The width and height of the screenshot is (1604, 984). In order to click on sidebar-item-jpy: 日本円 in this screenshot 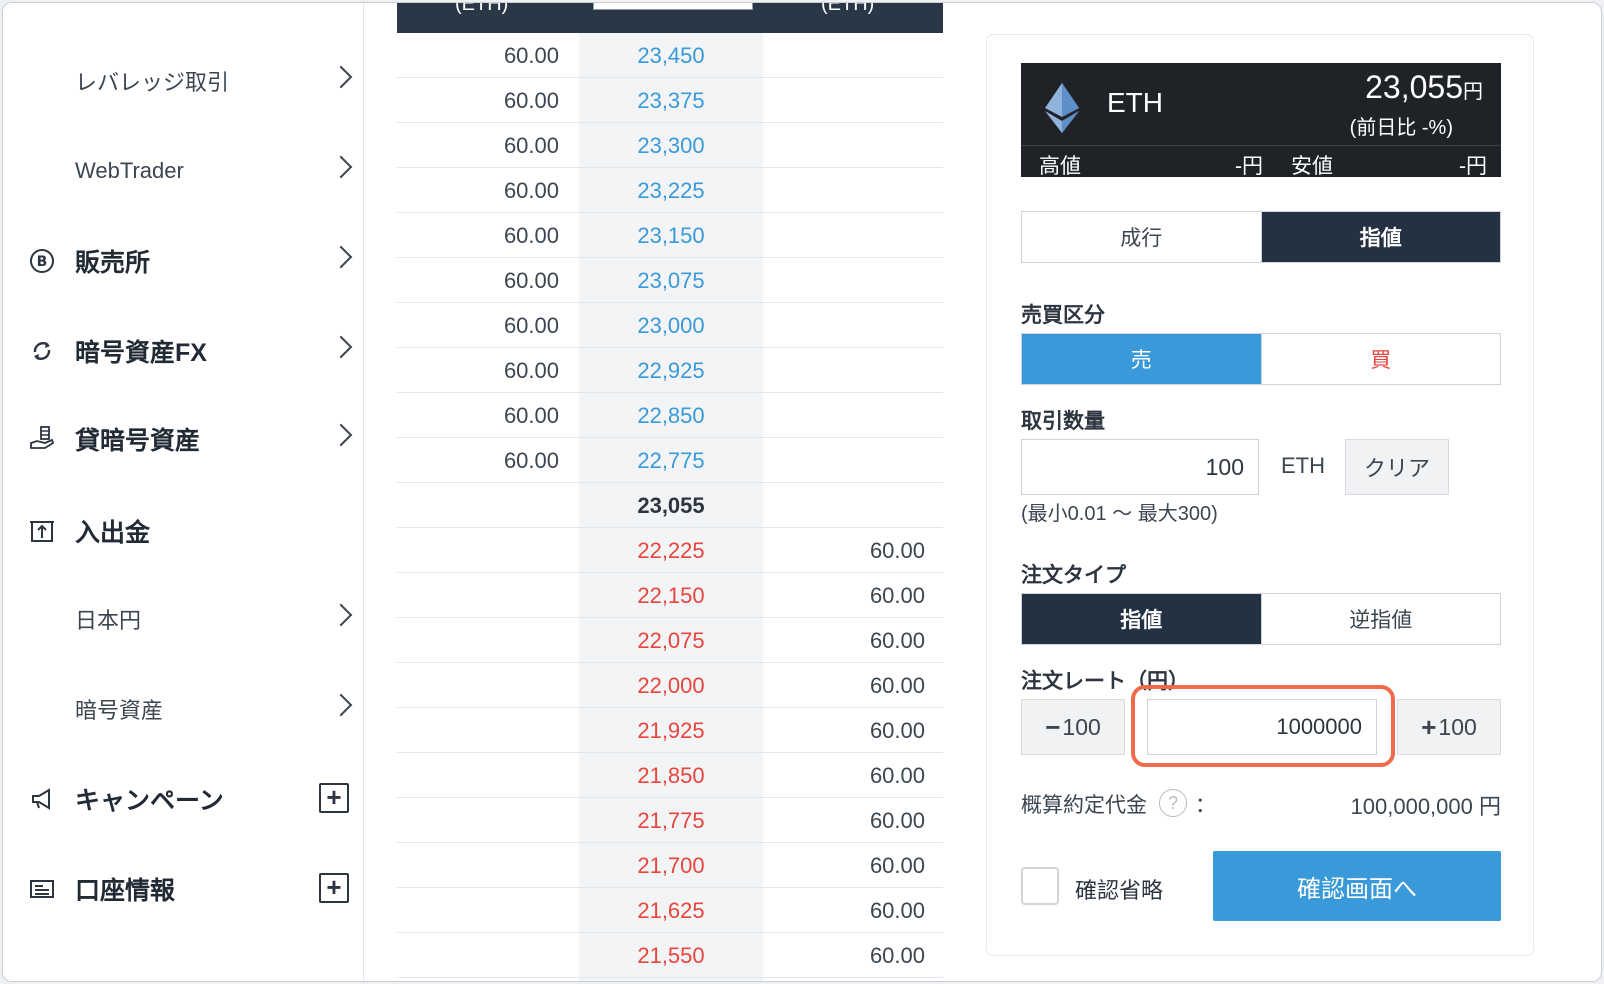, I will do `click(183, 619)`.